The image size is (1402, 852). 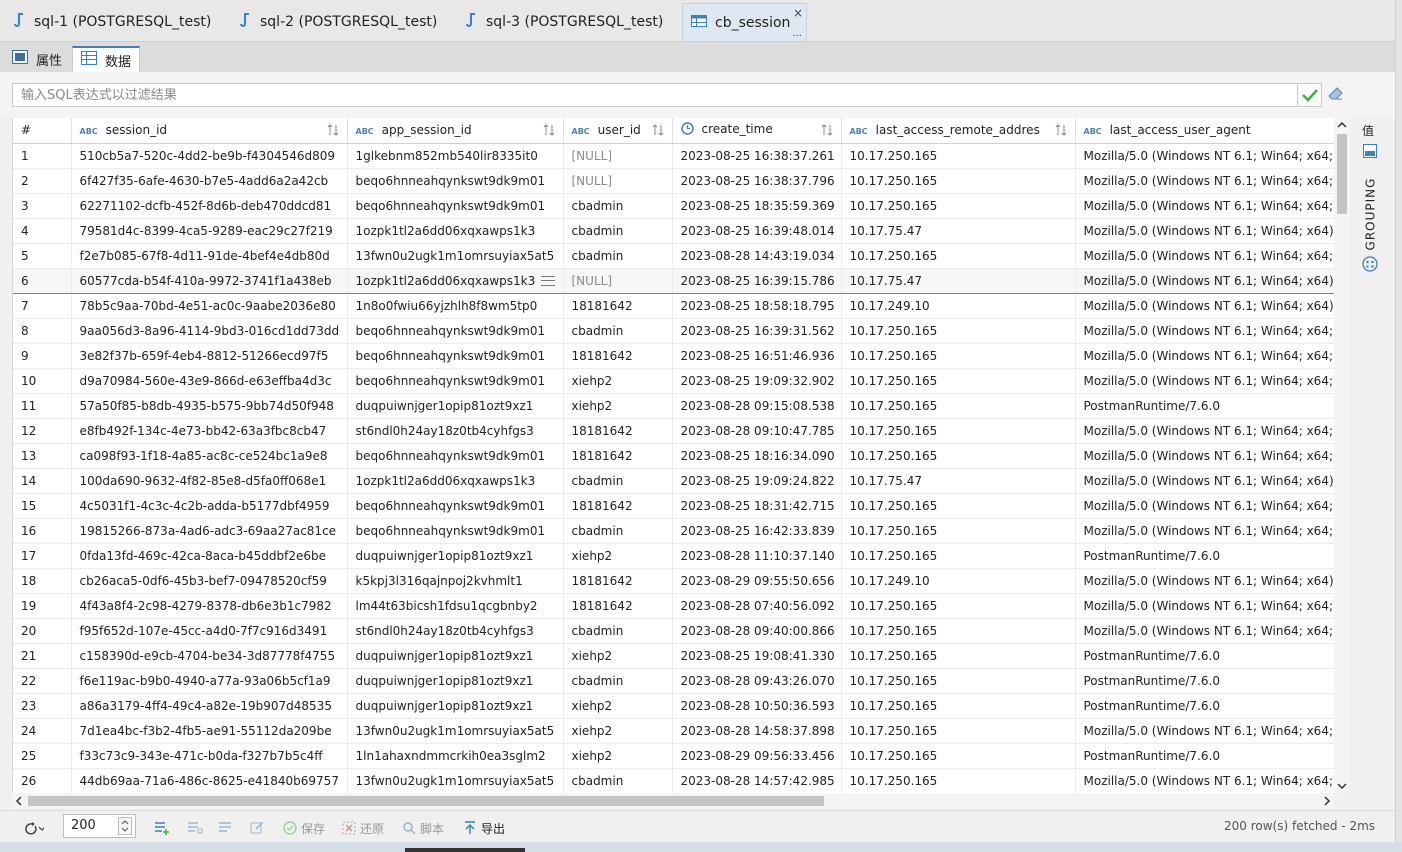 What do you see at coordinates (228, 828) in the screenshot?
I see `delete-row-button` at bounding box center [228, 828].